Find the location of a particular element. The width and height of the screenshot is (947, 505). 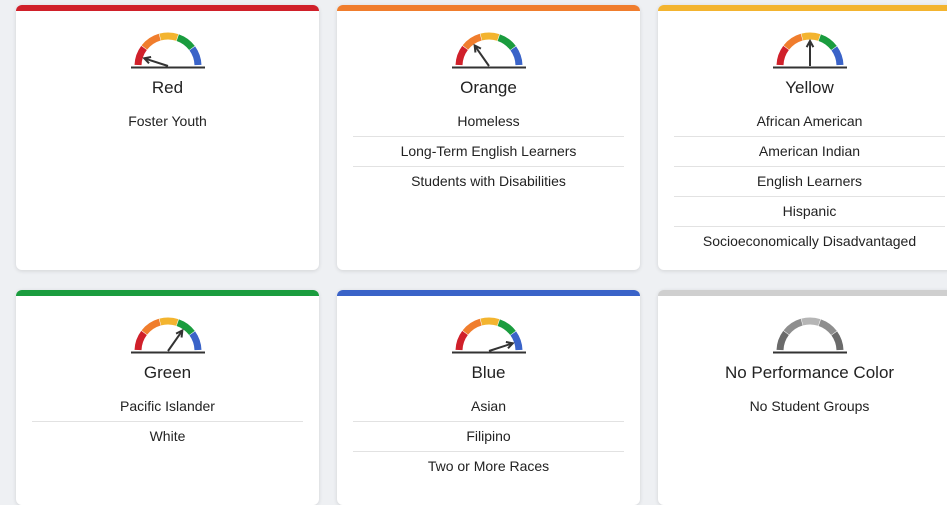

student-group-item: Students with Disabilities is located at coordinates (488, 181).